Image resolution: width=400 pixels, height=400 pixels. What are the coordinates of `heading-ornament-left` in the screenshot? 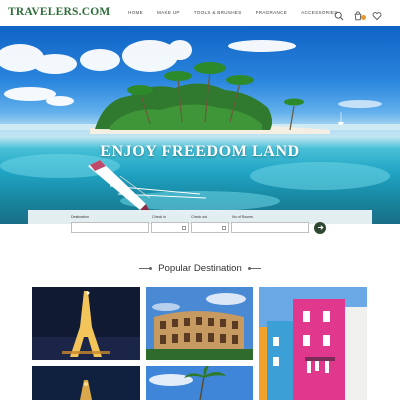 It's located at (146, 268).